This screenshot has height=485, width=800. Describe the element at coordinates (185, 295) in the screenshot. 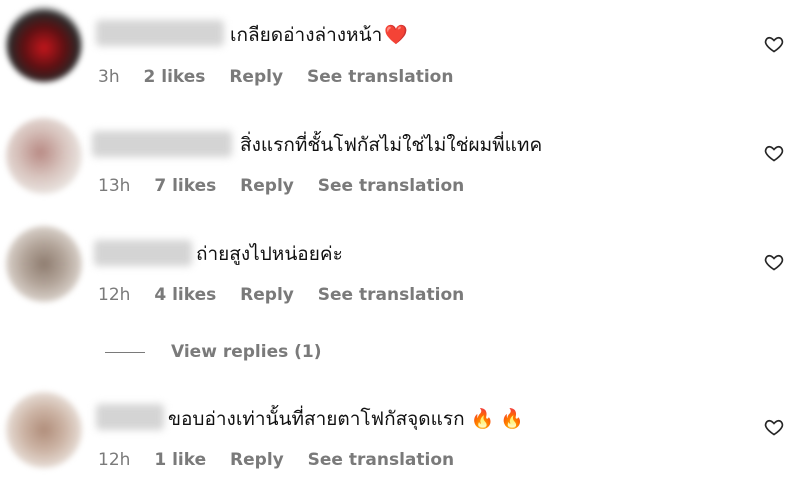

I see `likes-count: 4 likes` at that location.